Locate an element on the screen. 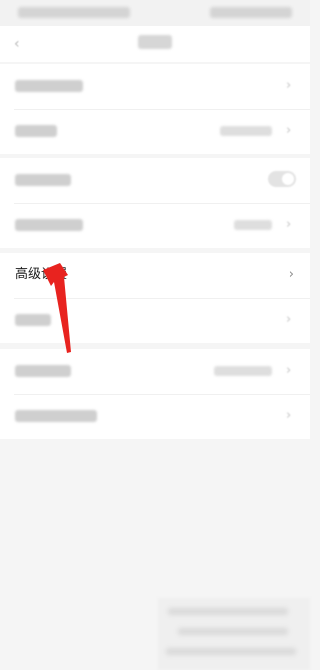 The height and width of the screenshot is (670, 320). settings-group-3: 高级设置 › › is located at coordinates (155, 298).